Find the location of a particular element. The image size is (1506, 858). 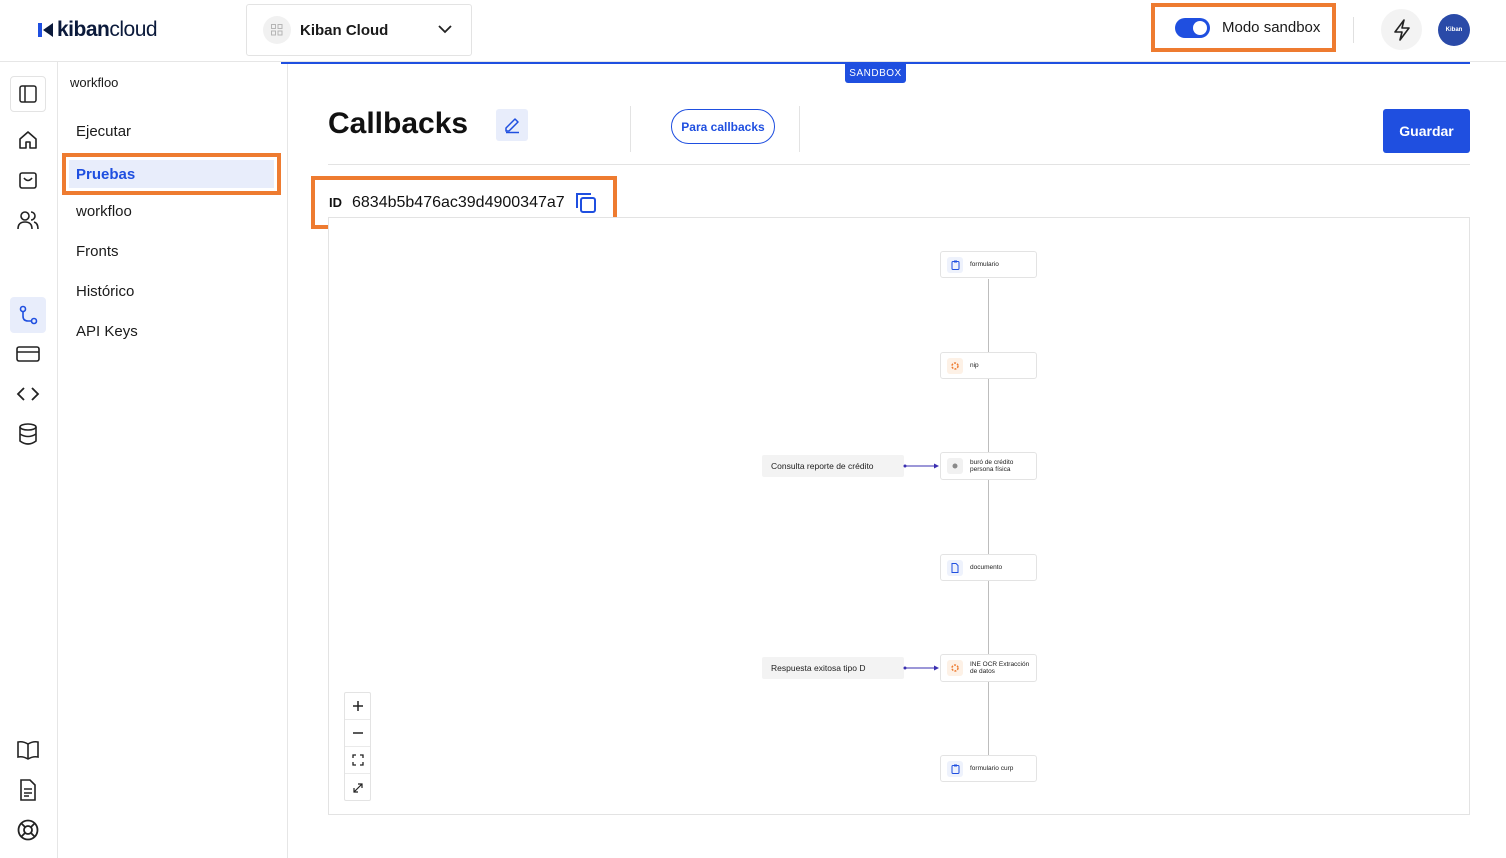

bolt-icon is located at coordinates (1401, 29).